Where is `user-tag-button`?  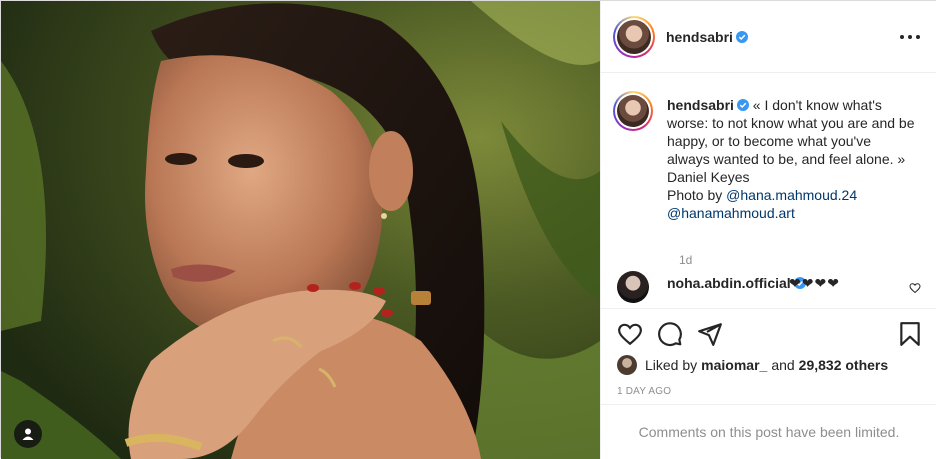 user-tag-button is located at coordinates (28, 434).